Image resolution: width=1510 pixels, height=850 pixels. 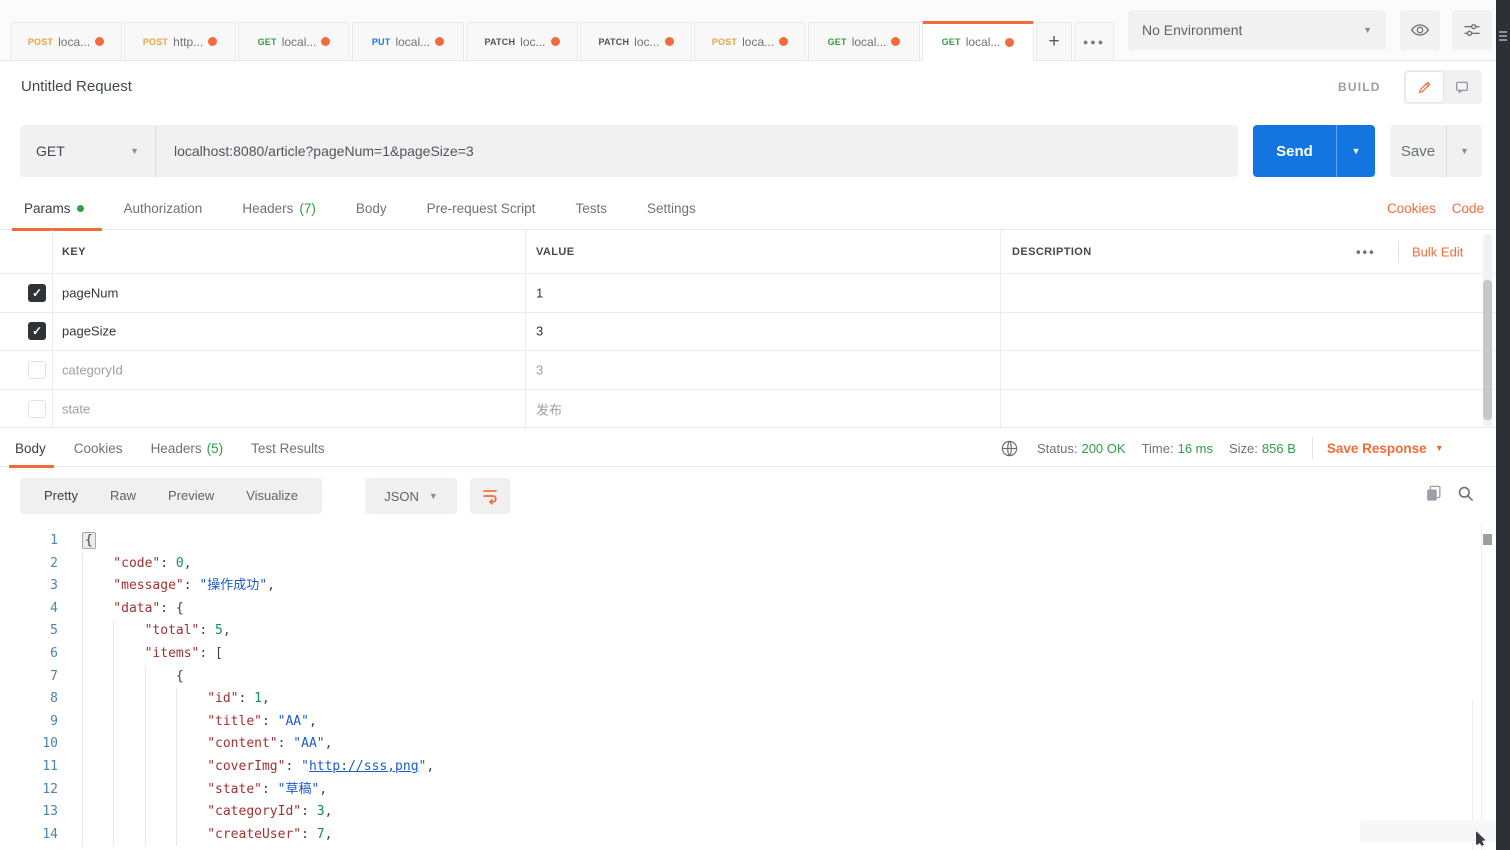 I want to click on pencil-icon, so click(x=1424, y=87).